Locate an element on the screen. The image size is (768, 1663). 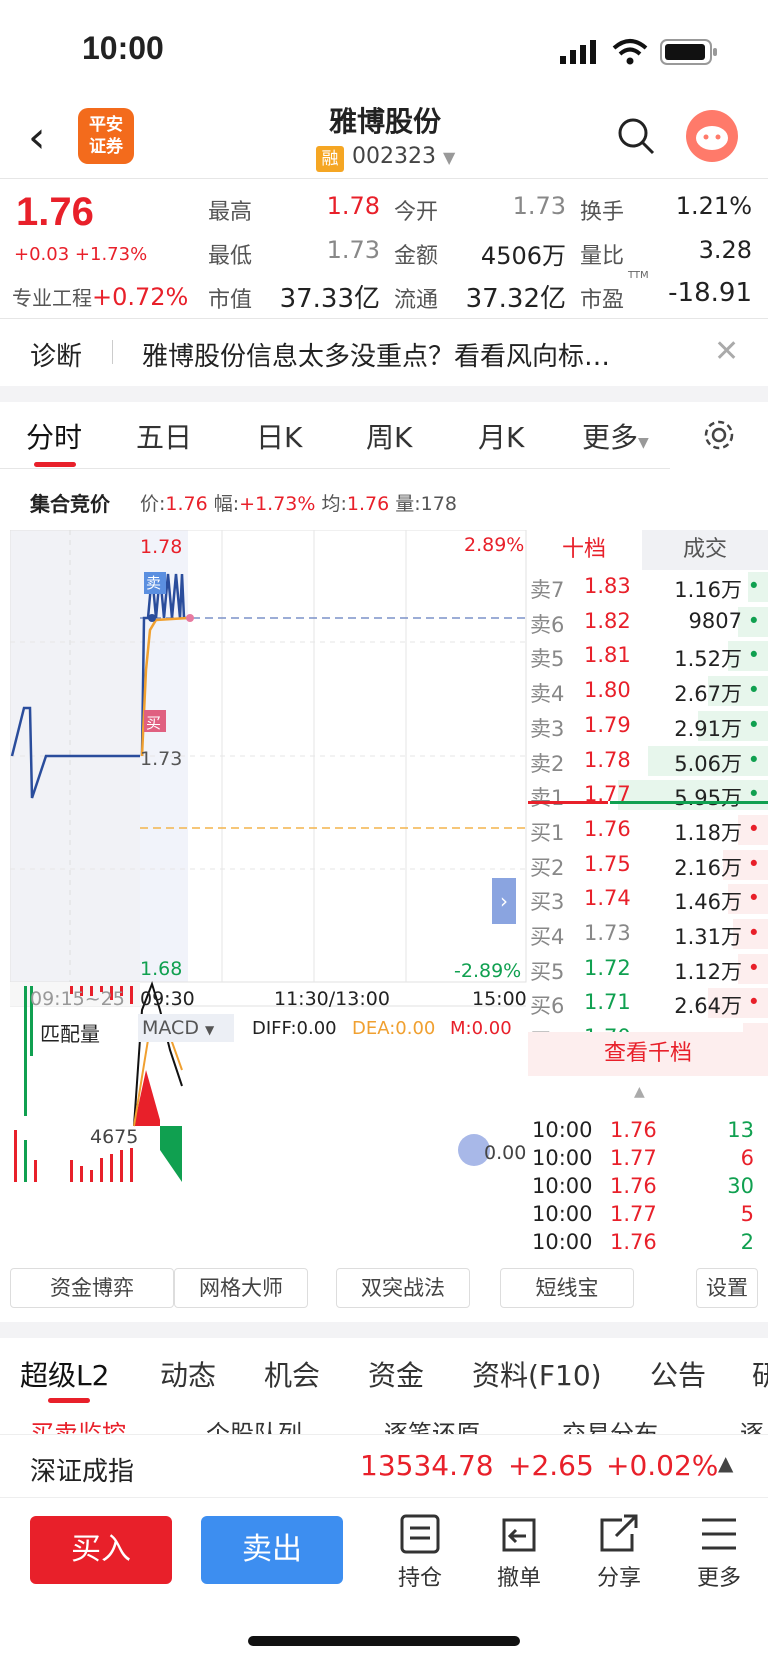
level-volume: 1.12万 is located at coordinates (708, 971).